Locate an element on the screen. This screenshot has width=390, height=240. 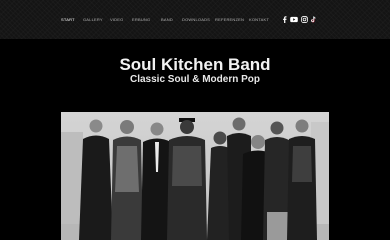
nav-item-video: Video is located at coordinates (116, 20).